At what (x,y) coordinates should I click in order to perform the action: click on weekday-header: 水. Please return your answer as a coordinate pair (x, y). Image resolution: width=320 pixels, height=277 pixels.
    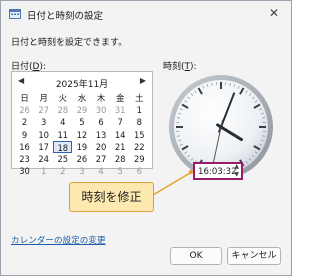
    Looking at the image, I should click on (81, 98).